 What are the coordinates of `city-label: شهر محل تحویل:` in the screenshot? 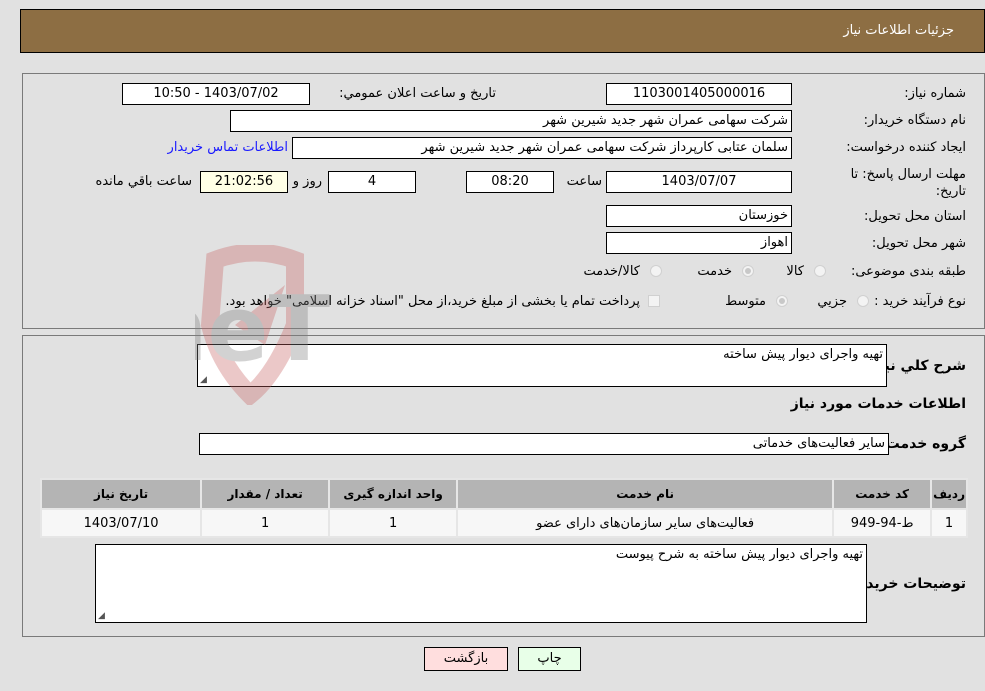 It's located at (918, 243).